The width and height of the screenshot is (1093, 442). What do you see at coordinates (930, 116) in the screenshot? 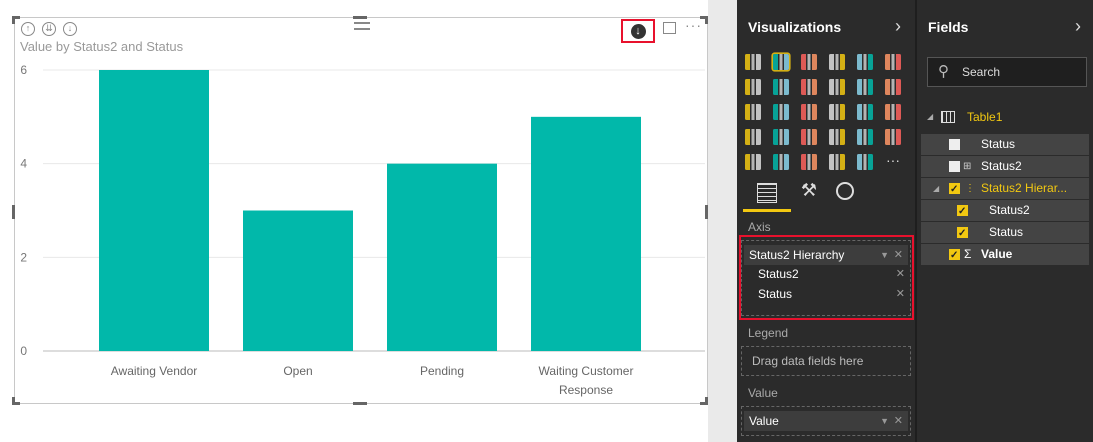
I see `expand-table-icon: ◢` at bounding box center [930, 116].